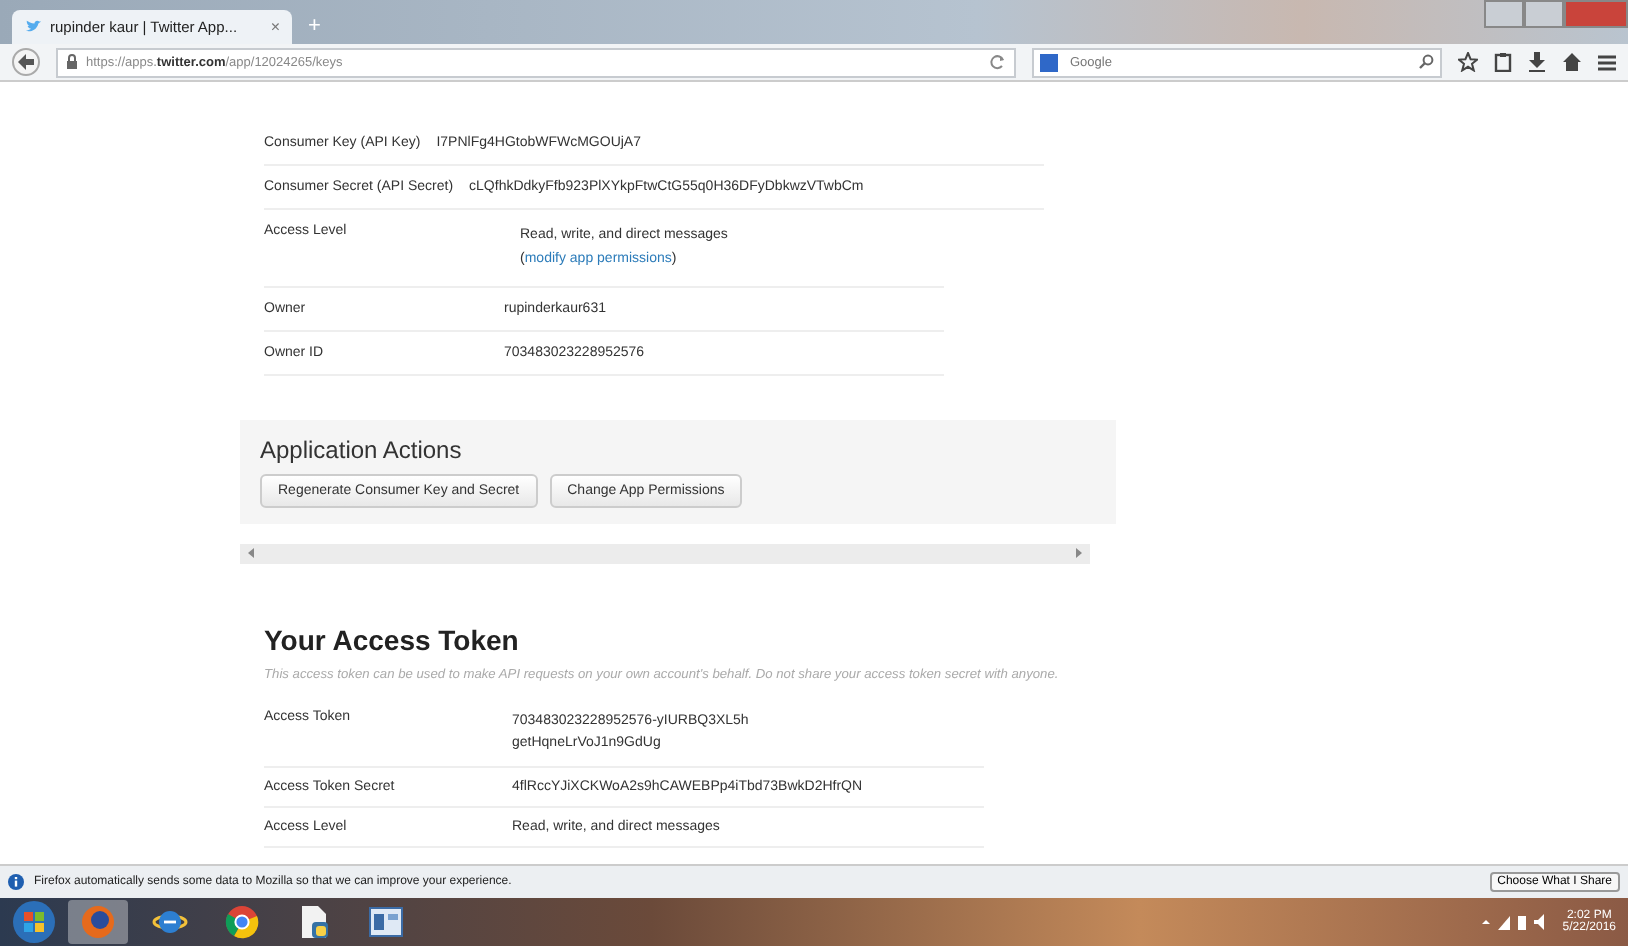  What do you see at coordinates (362, 449) in the screenshot?
I see `section-heading: Application Actions` at bounding box center [362, 449].